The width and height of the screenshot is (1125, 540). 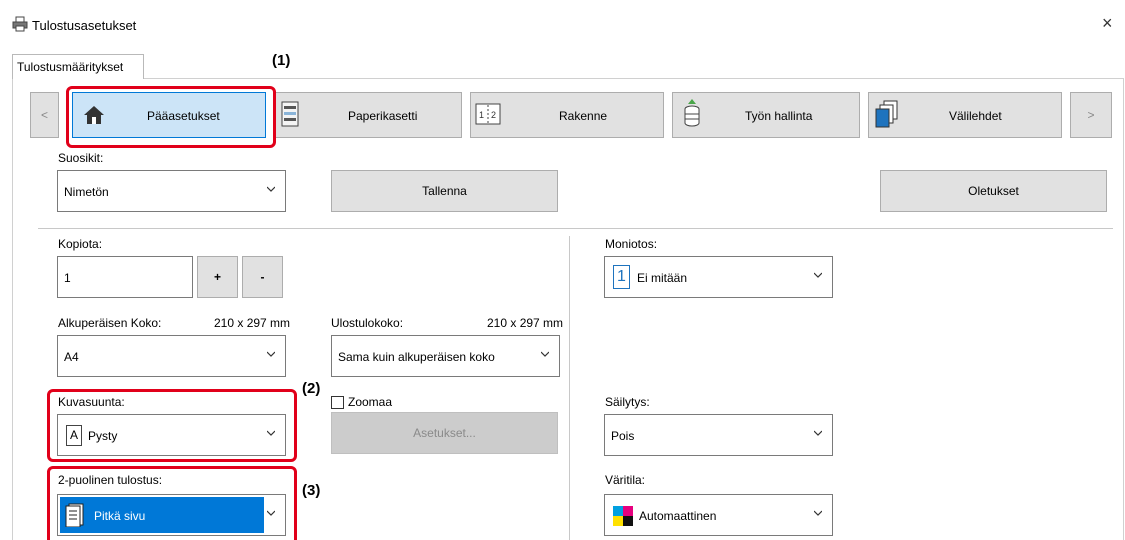 What do you see at coordinates (625, 480) in the screenshot?
I see `color-mode-label: Väritila:` at bounding box center [625, 480].